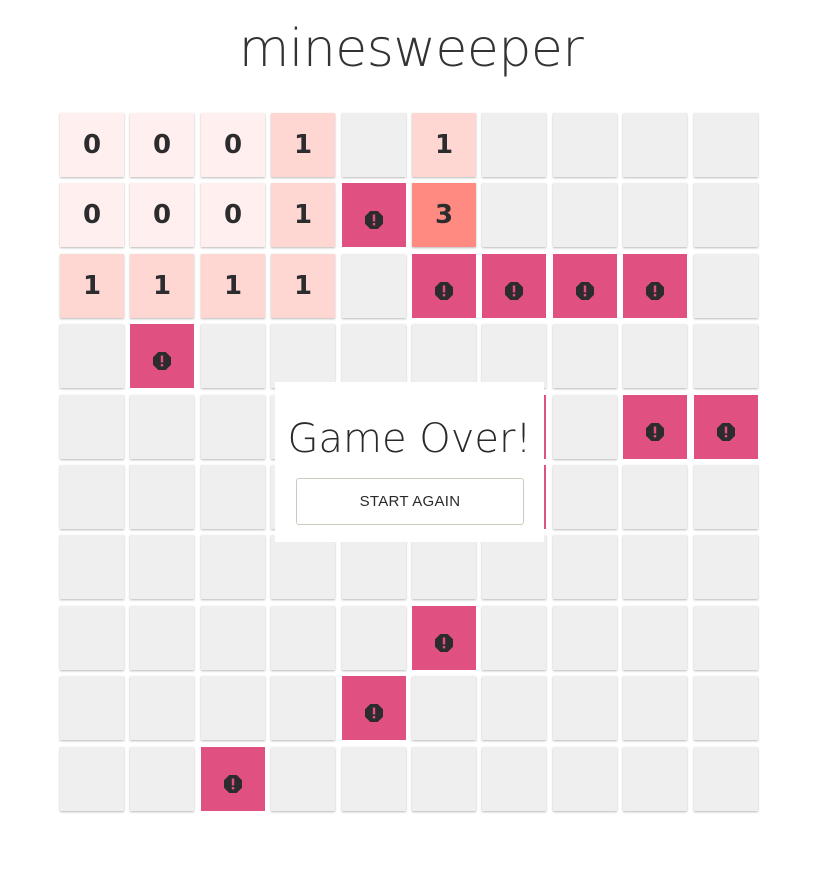  What do you see at coordinates (410, 501) in the screenshot?
I see `start-again-button: START AGAIN` at bounding box center [410, 501].